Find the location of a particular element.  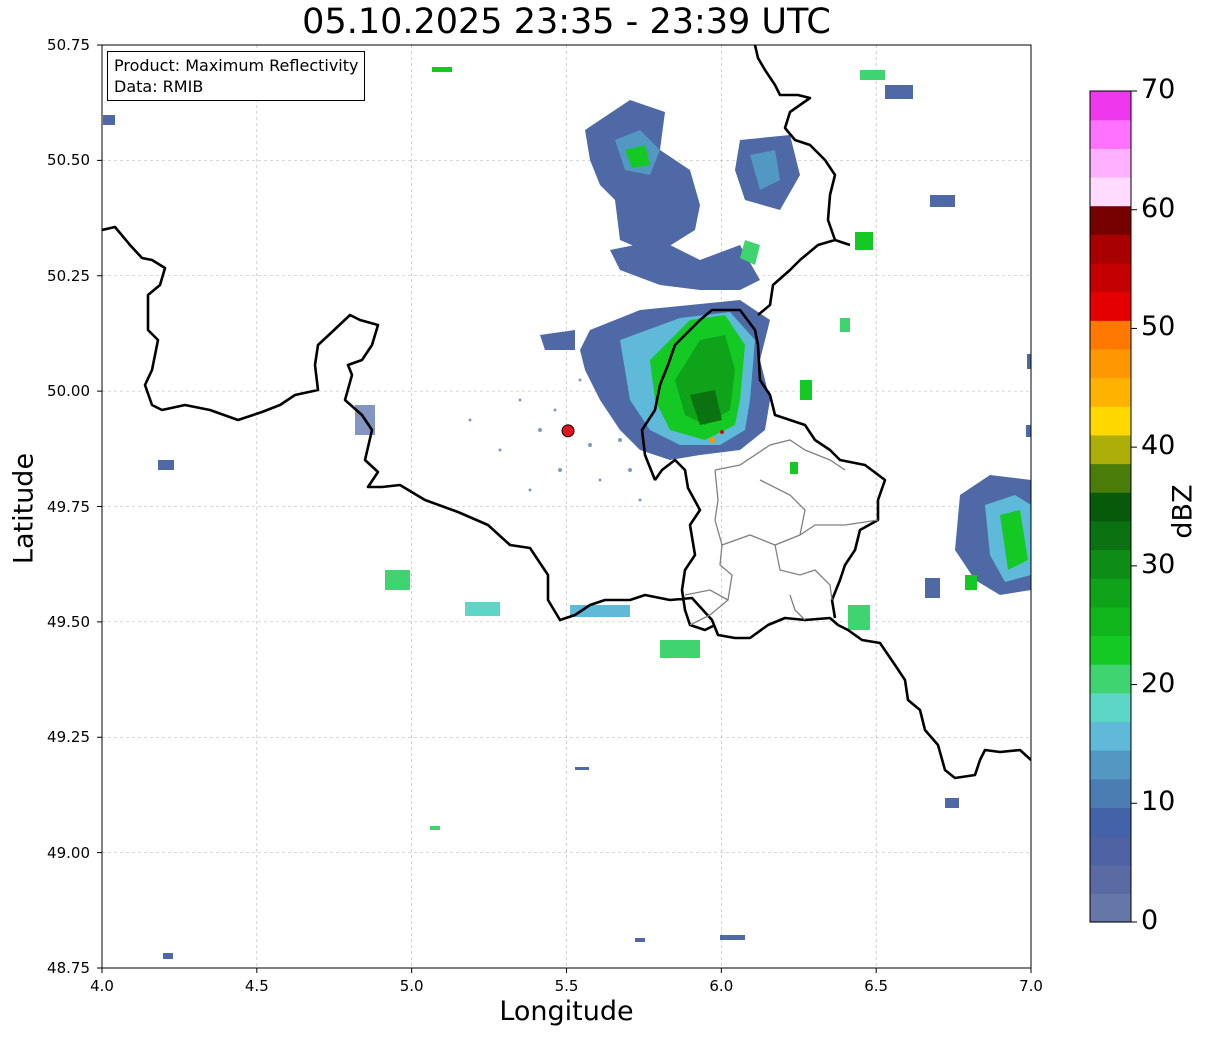

colorbar-tick-label: 70 is located at coordinates (1158, 89).